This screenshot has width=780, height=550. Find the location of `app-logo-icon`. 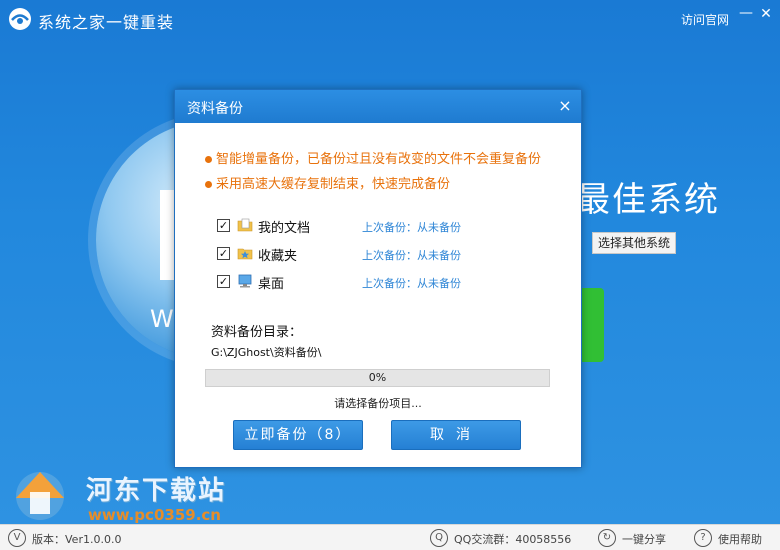

app-logo-icon is located at coordinates (20, 19).